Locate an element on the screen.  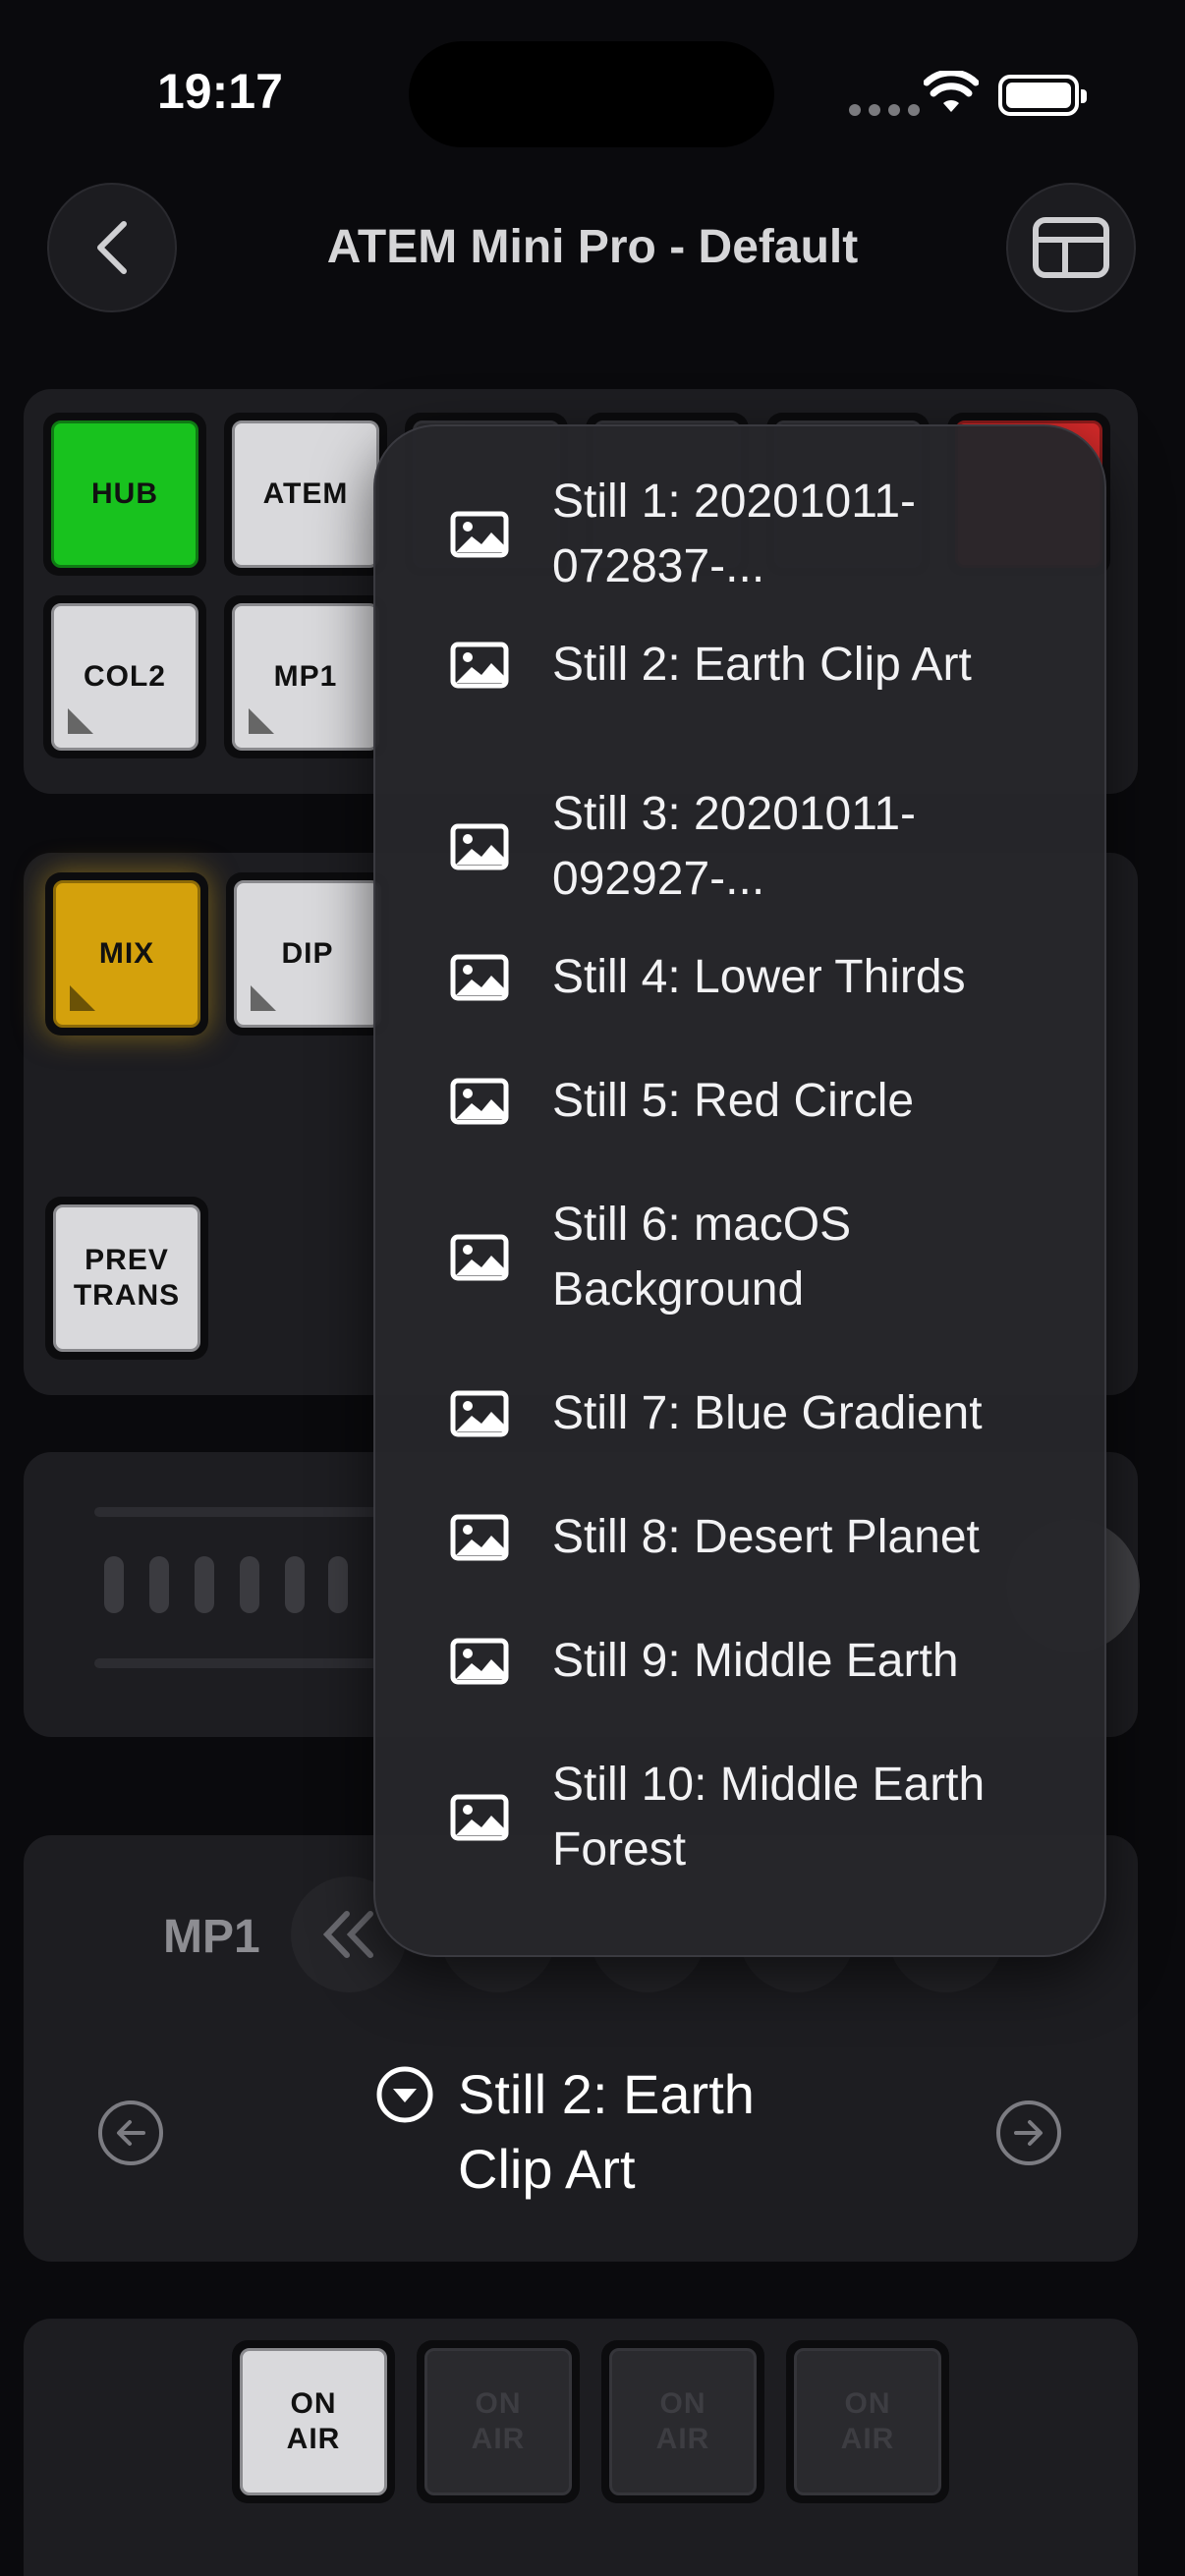
selected-still-label: Still 2: Earth Clip Art is located at coordinates (606, 2131).